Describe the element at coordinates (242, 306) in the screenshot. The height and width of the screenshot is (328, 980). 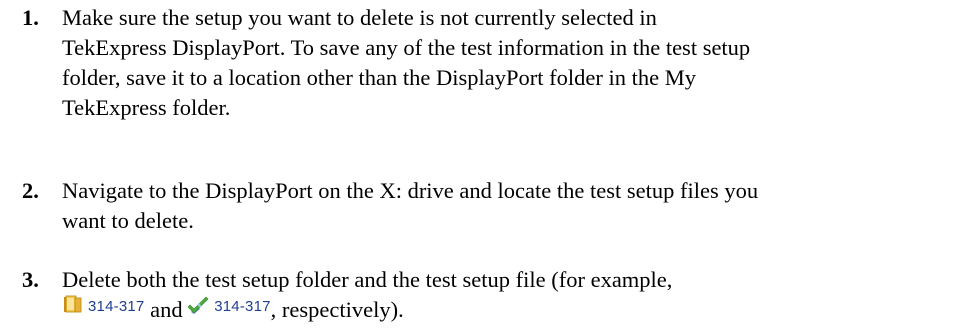
I see `file-label: 314-317` at that location.